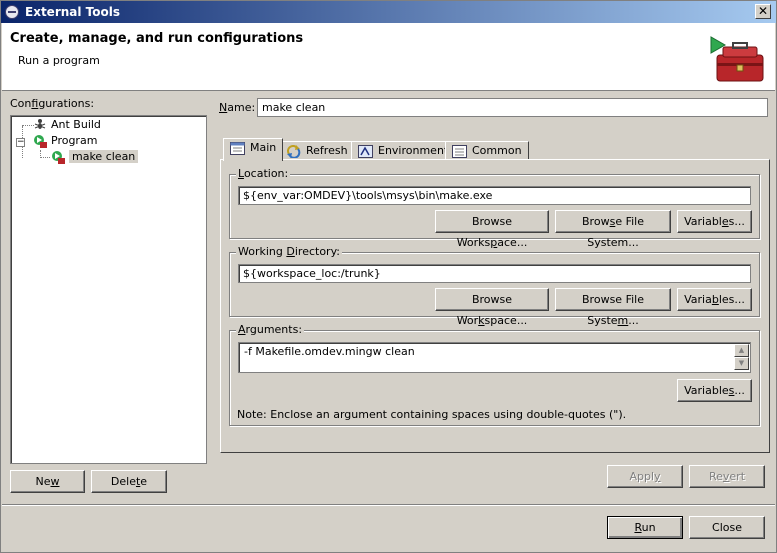  I want to click on new-button: New, so click(47, 481).